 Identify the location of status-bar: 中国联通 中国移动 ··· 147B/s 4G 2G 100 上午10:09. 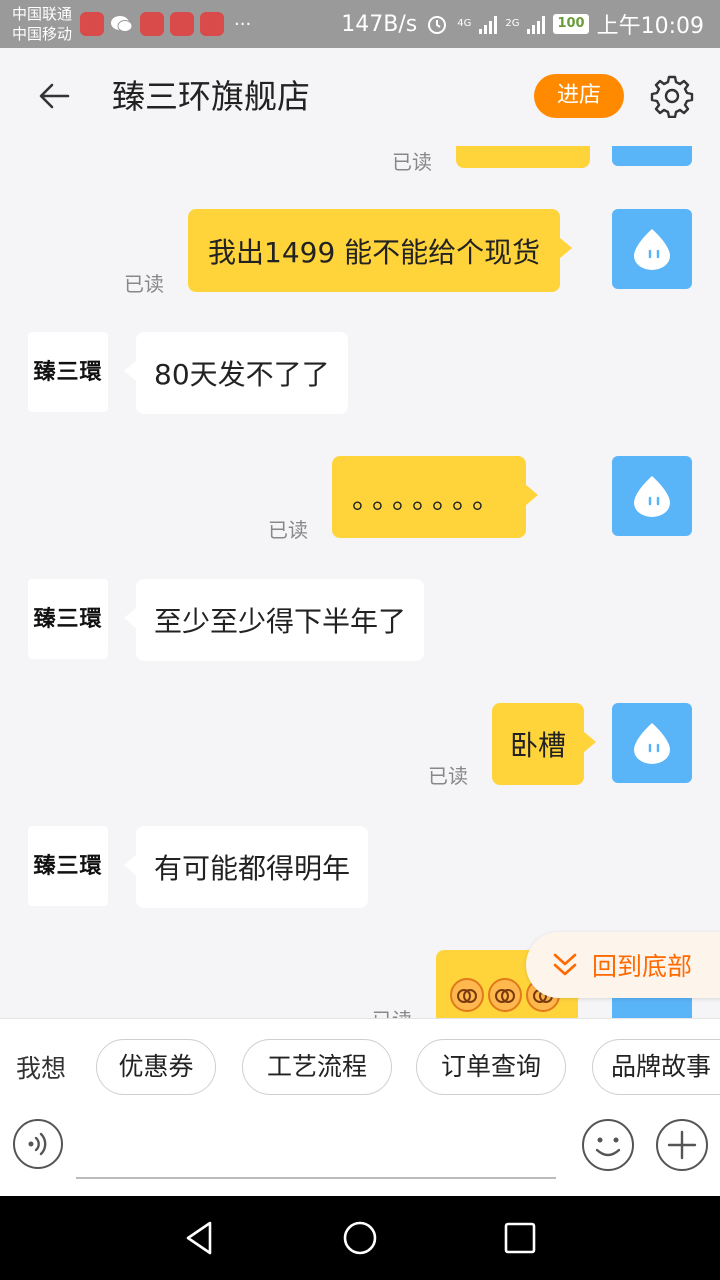
(360, 24).